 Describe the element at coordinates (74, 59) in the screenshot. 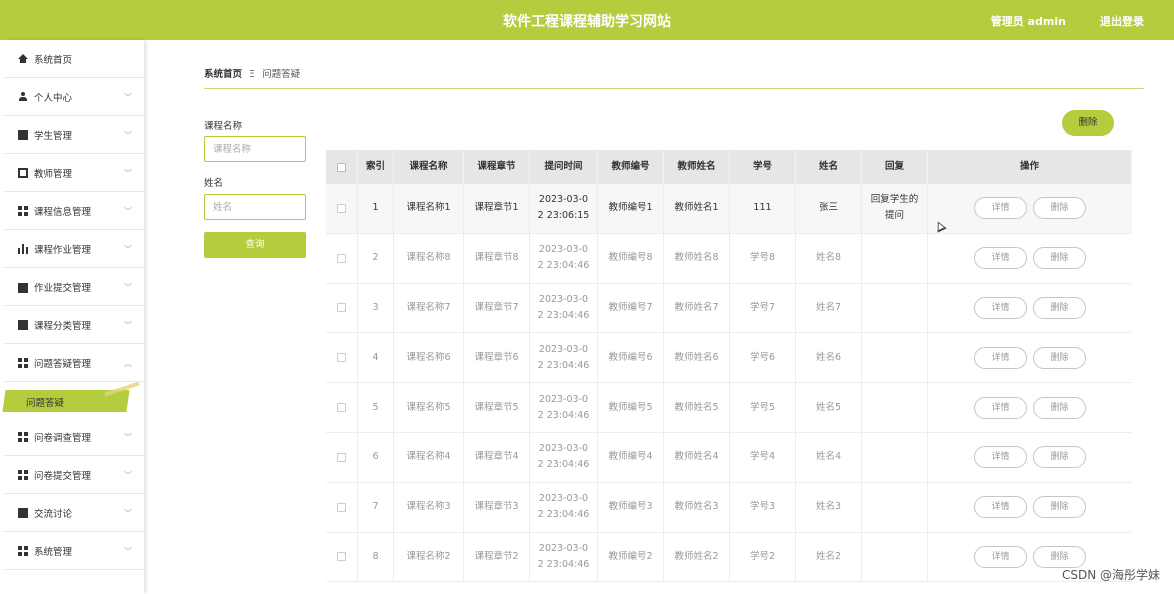

I see `sidebar-item-home: 系统首页` at that location.